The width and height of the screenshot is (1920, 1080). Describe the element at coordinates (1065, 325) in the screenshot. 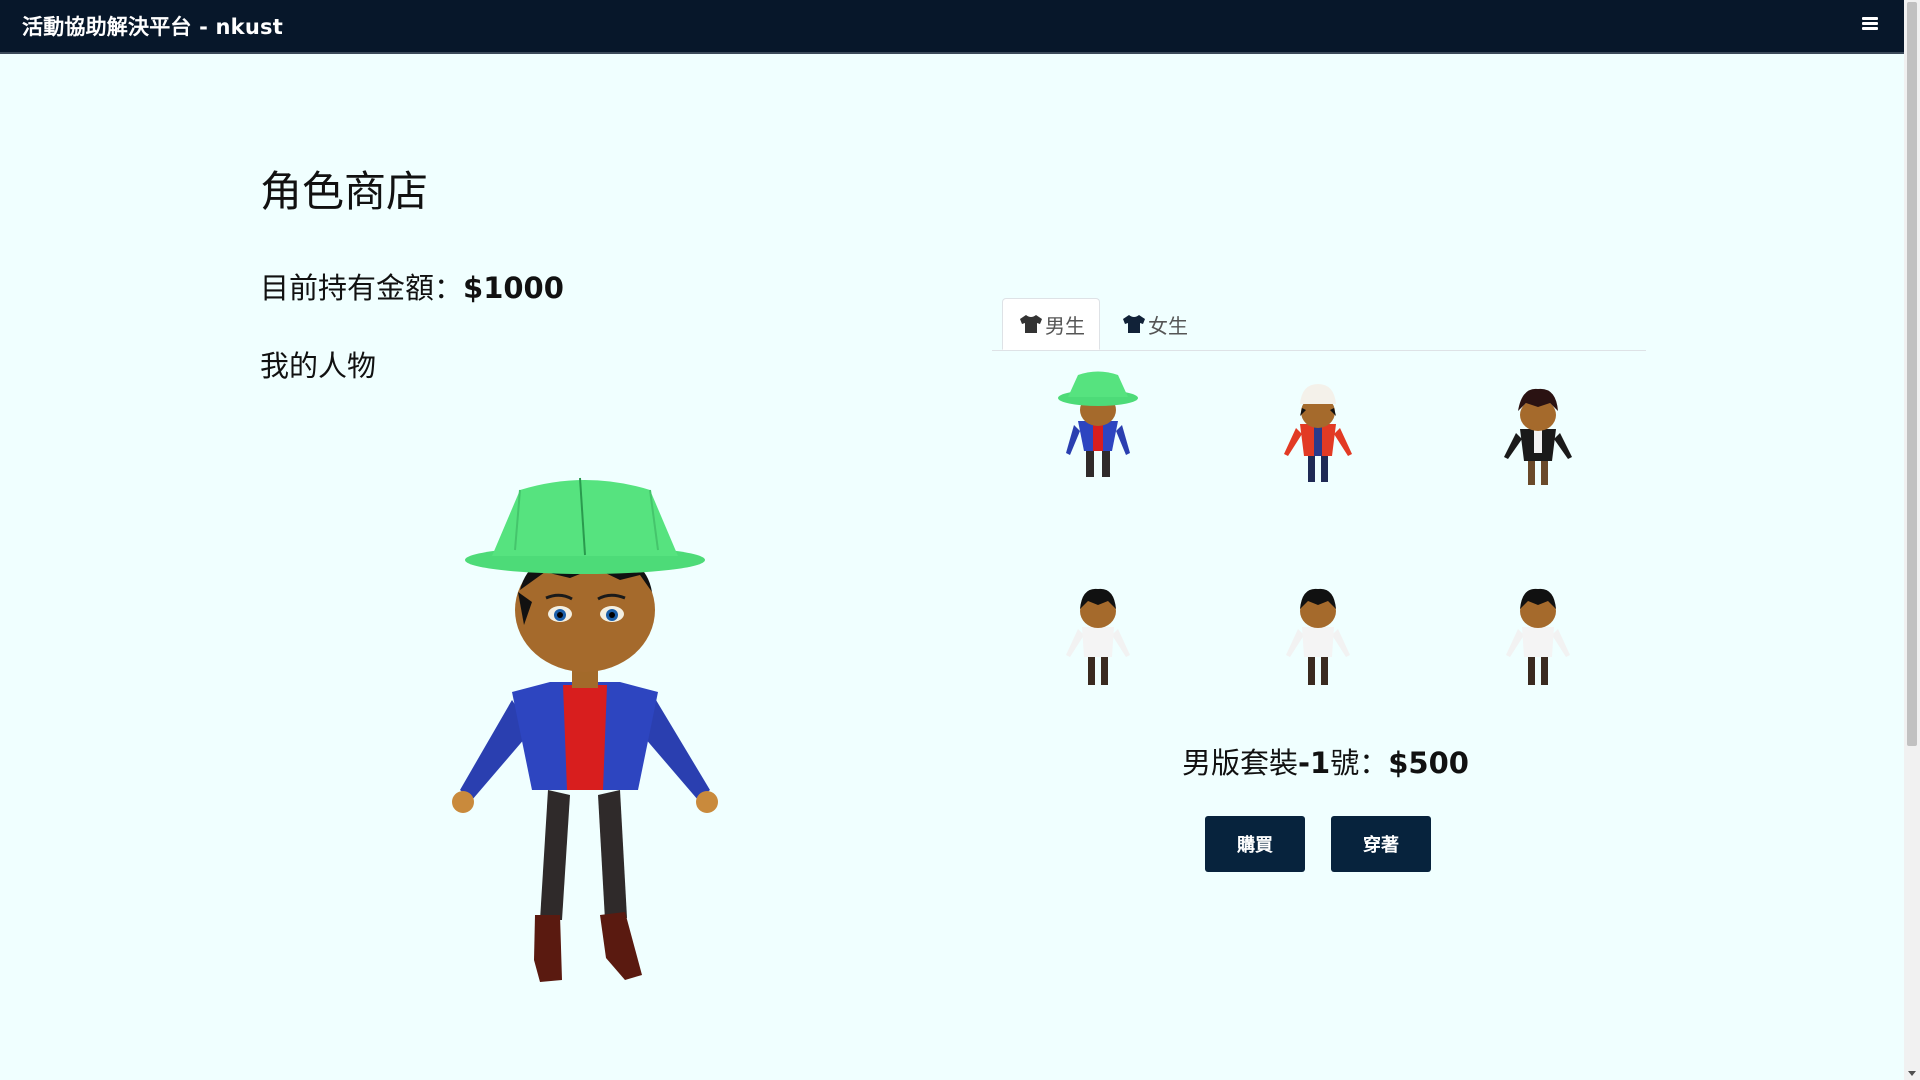

I see `tab-male-label: 男生` at that location.